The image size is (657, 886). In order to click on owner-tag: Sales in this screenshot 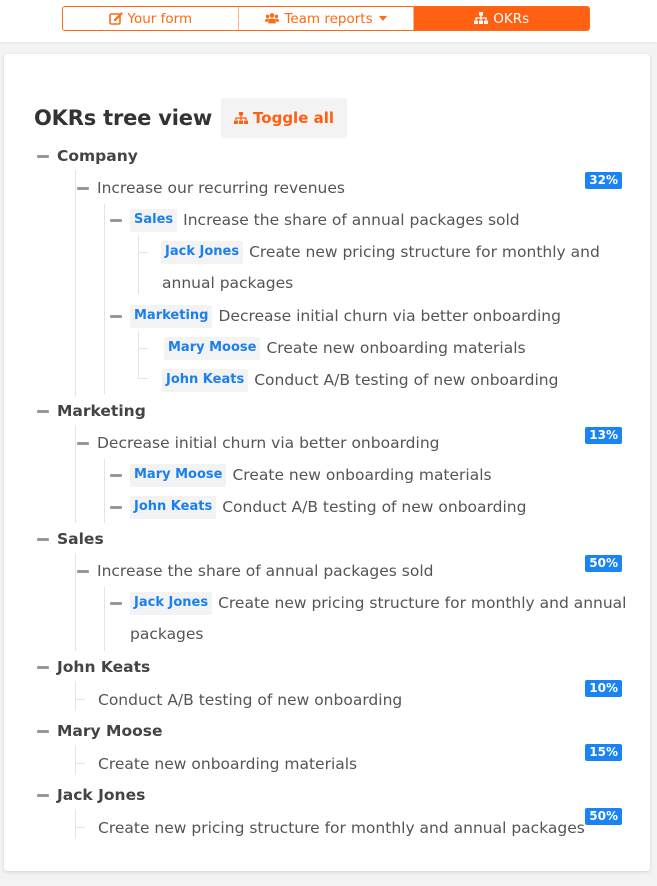, I will do `click(154, 220)`.